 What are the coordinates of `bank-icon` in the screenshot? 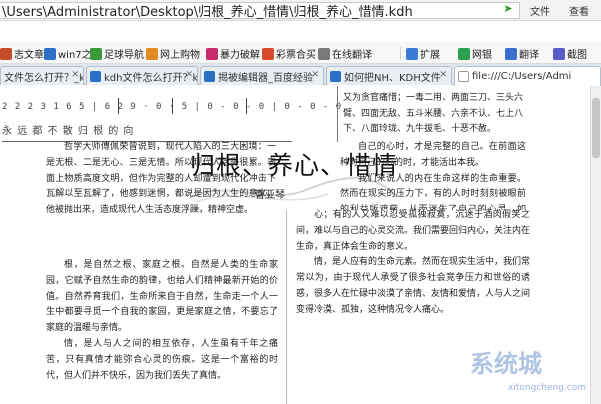 It's located at (464, 53).